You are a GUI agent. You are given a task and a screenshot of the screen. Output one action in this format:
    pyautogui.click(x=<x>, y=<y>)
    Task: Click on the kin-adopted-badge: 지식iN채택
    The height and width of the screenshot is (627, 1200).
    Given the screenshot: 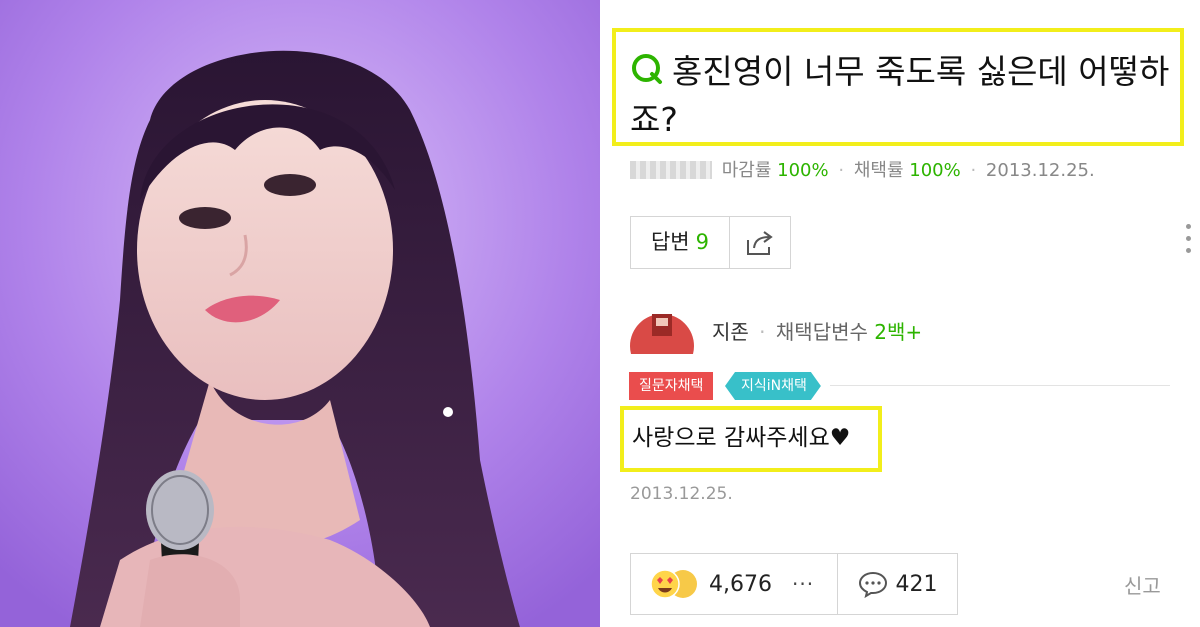 What is the action you would take?
    pyautogui.click(x=773, y=386)
    